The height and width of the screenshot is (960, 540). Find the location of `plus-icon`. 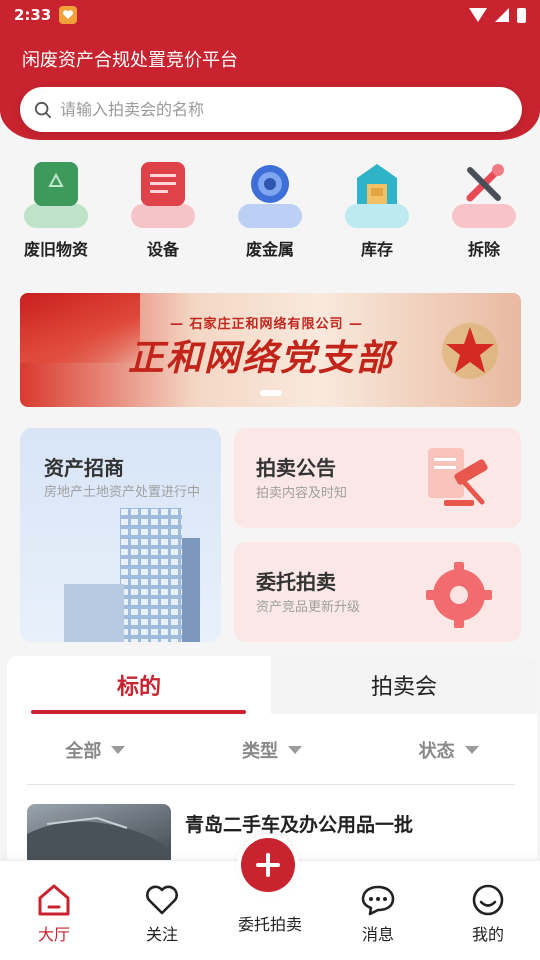

plus-icon is located at coordinates (268, 865).